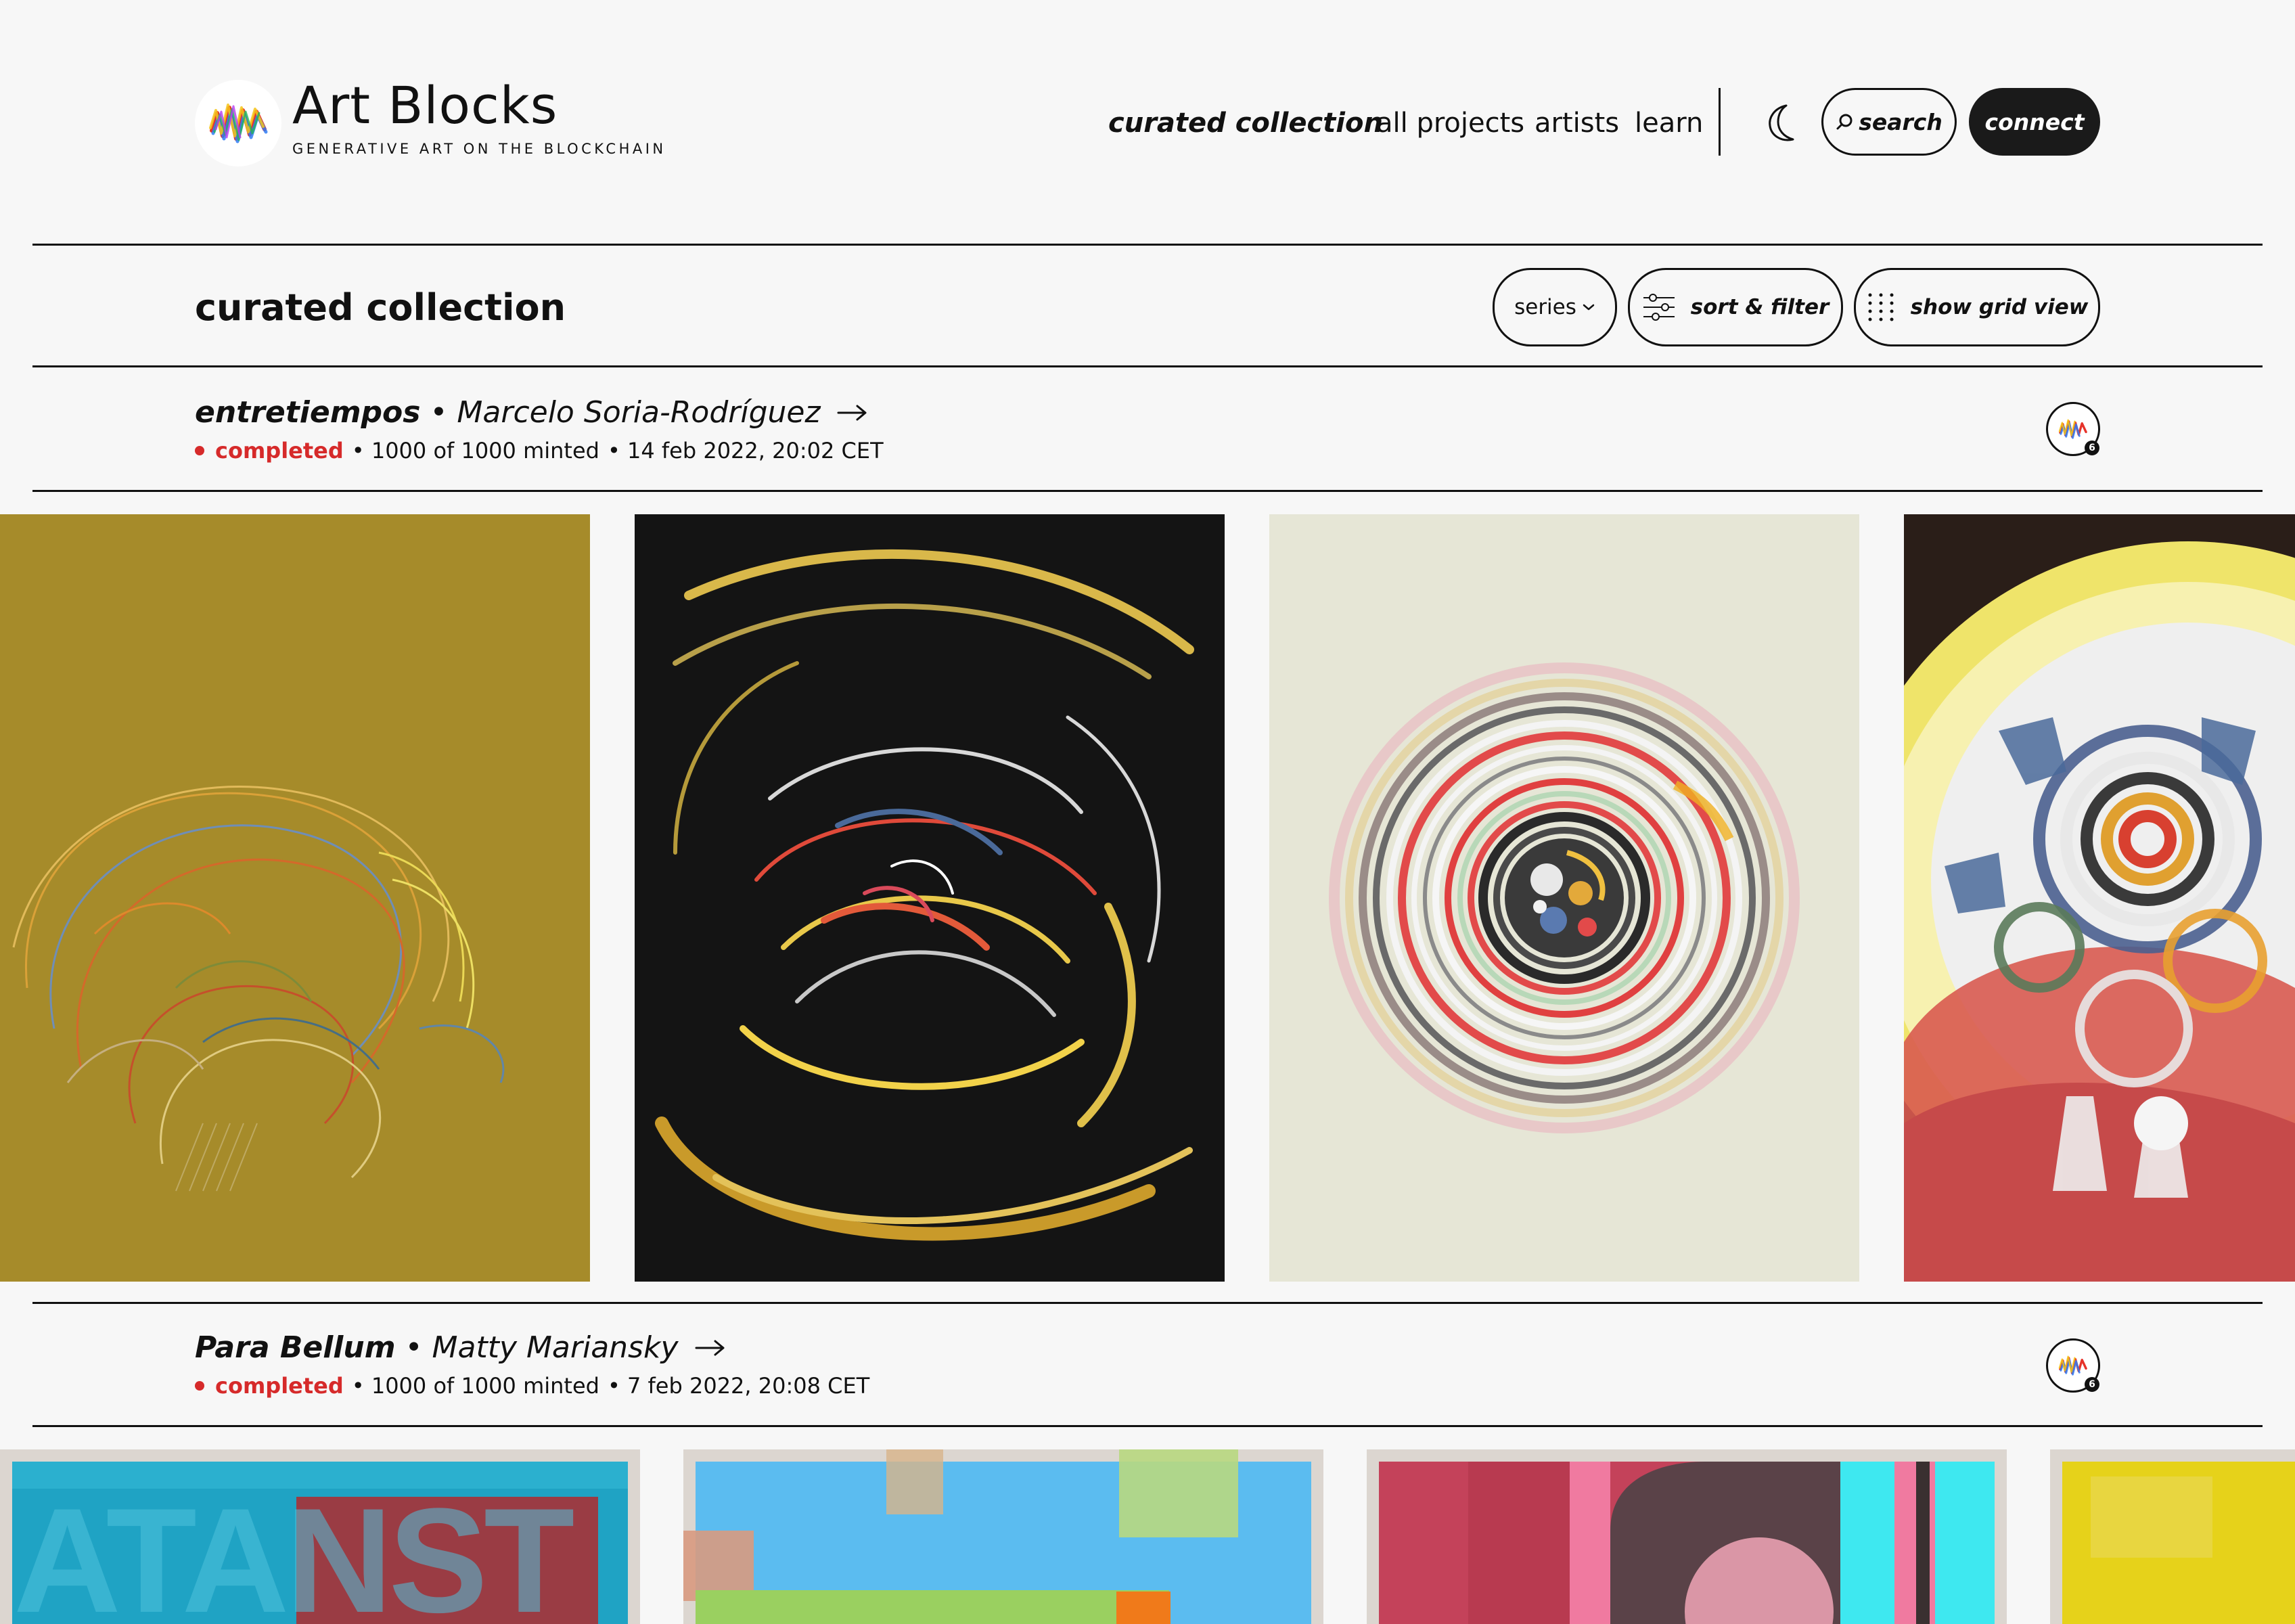  I want to click on search-label: search, so click(1900, 121).